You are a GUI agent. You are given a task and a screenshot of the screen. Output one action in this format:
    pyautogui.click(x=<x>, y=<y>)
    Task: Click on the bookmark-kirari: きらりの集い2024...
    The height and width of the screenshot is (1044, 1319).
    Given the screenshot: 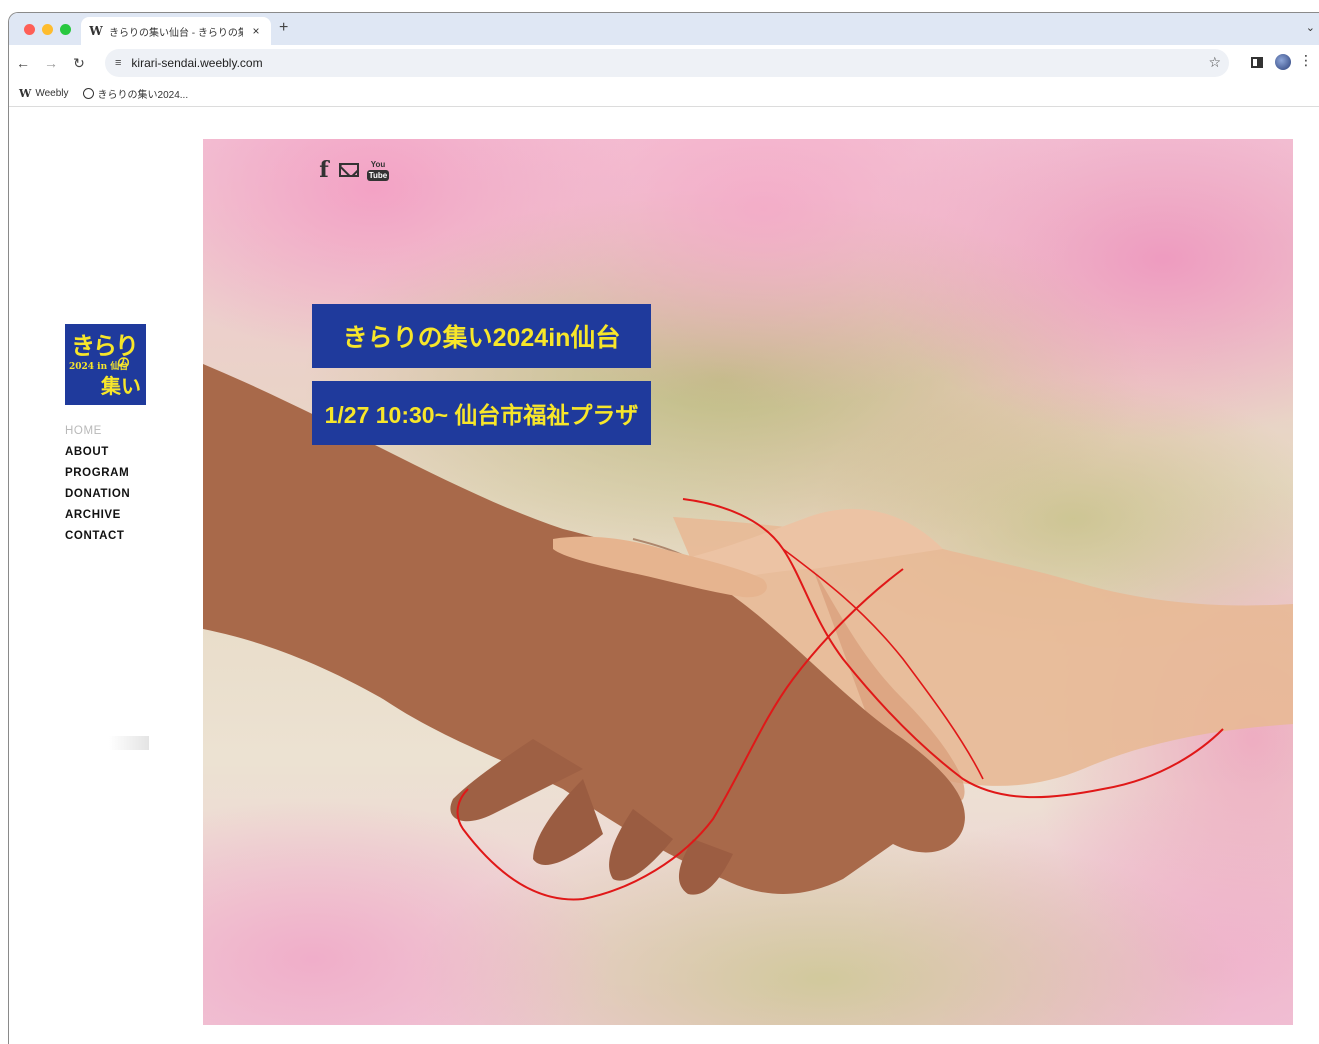 What is the action you would take?
    pyautogui.click(x=135, y=93)
    